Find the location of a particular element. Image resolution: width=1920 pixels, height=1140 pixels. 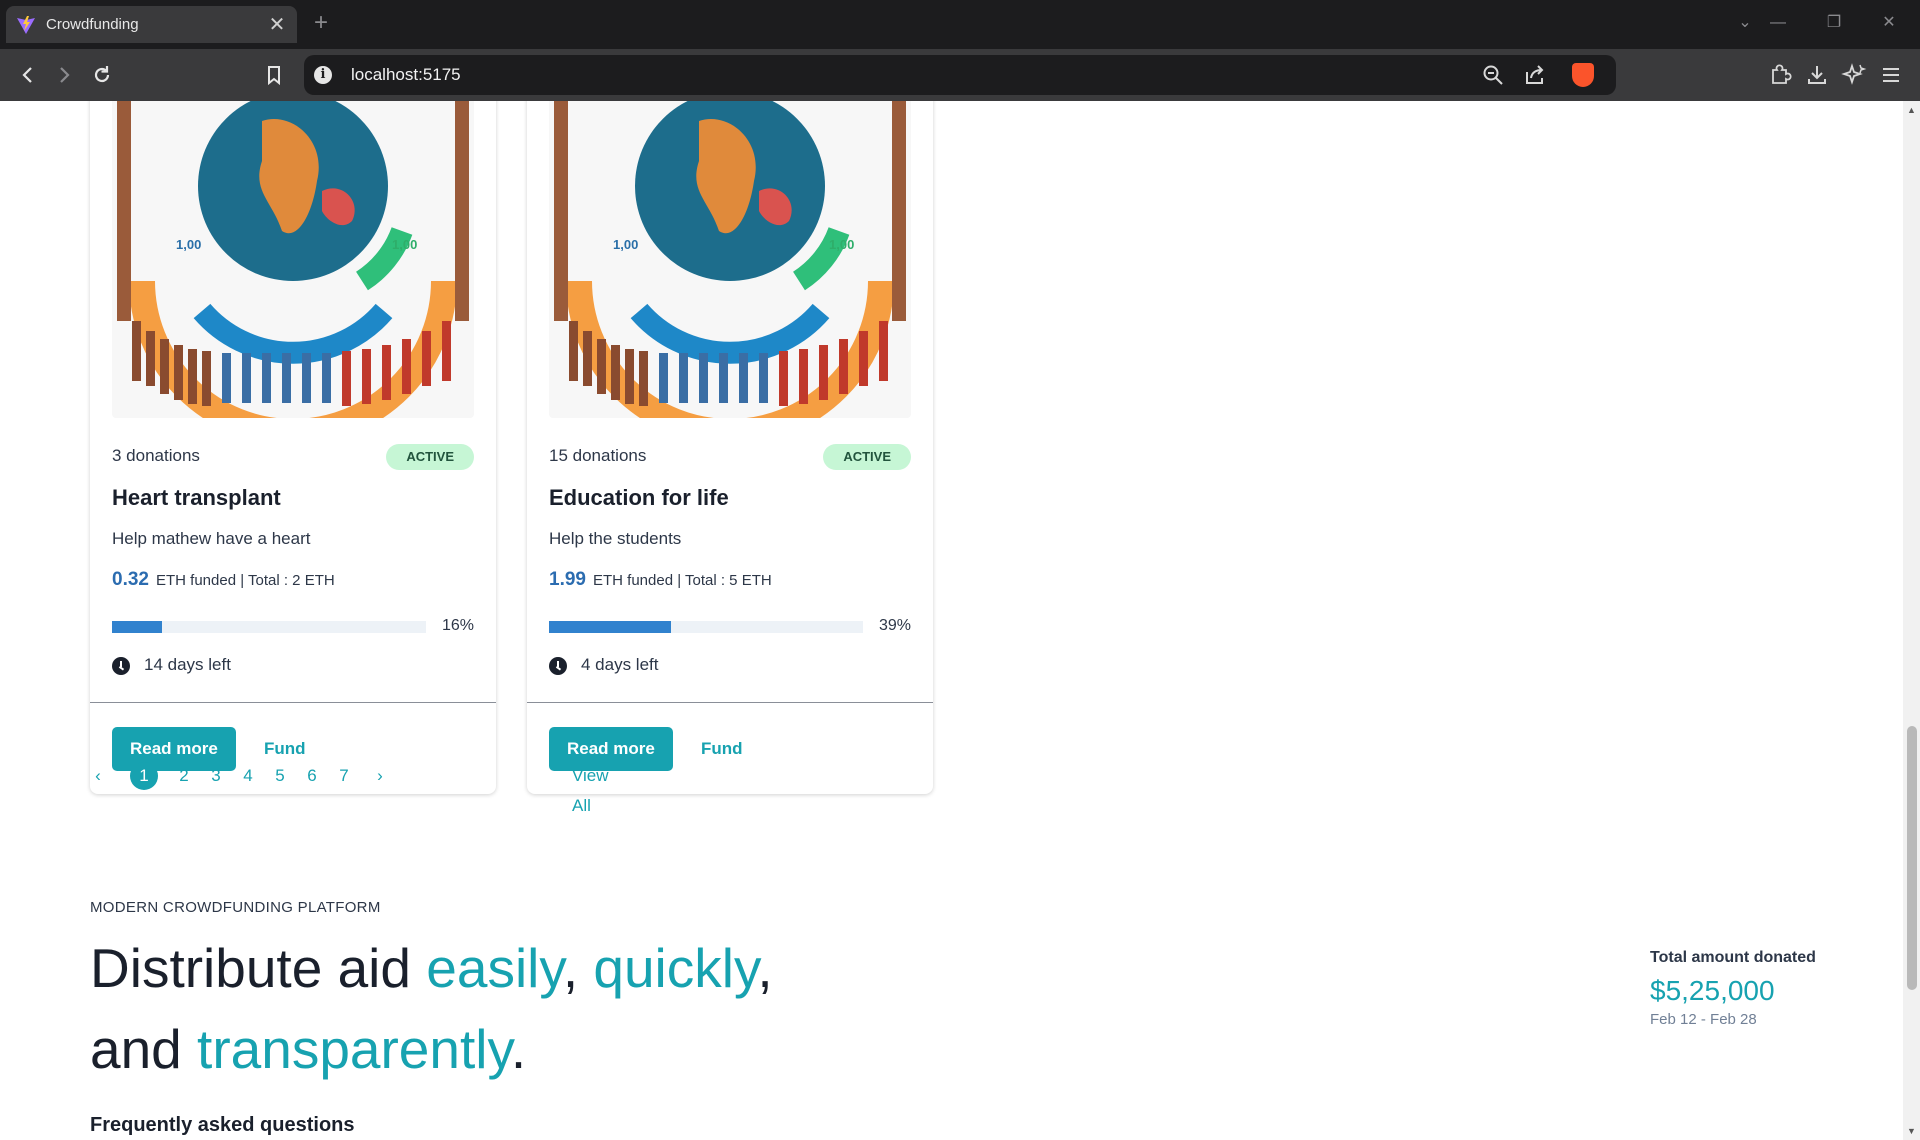

scroll-down-arrow-icon: ▼ is located at coordinates (1911, 1131).